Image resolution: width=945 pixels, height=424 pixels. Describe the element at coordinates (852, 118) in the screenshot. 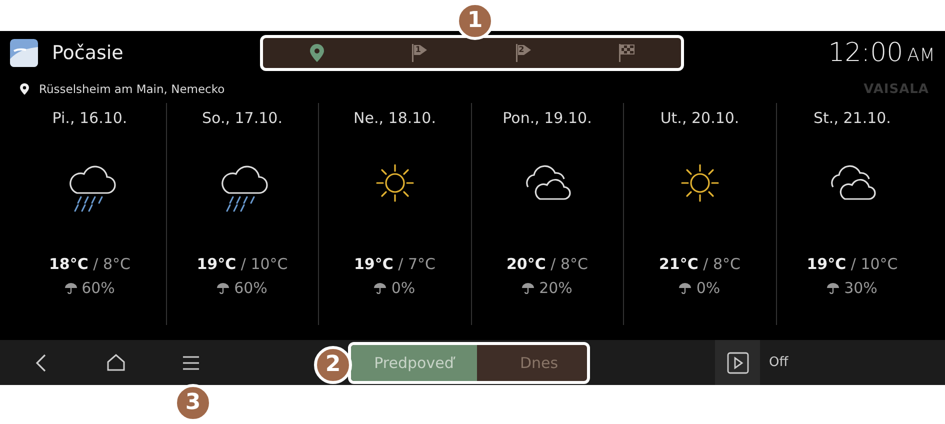

I see `forecast-date: St., 21.10.` at that location.